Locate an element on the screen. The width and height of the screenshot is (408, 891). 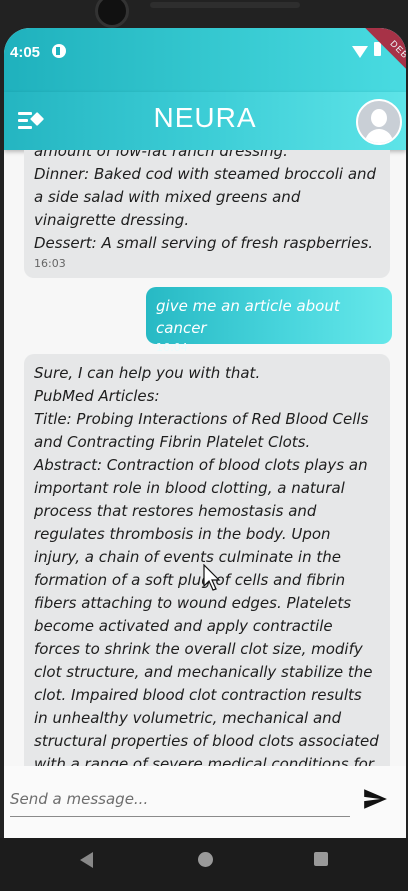
back-icon is located at coordinates (86, 860).